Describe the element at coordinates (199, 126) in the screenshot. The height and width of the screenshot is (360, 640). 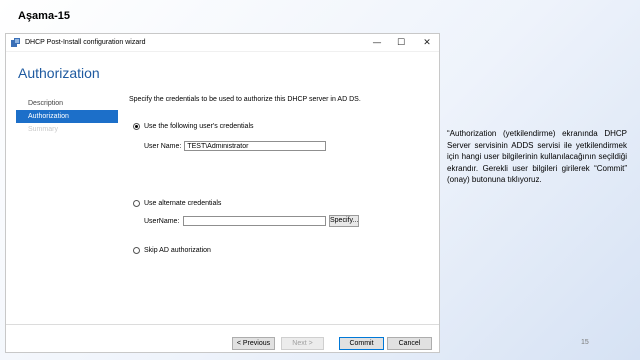
I see `radio-label: Use the following user's credentials` at that location.